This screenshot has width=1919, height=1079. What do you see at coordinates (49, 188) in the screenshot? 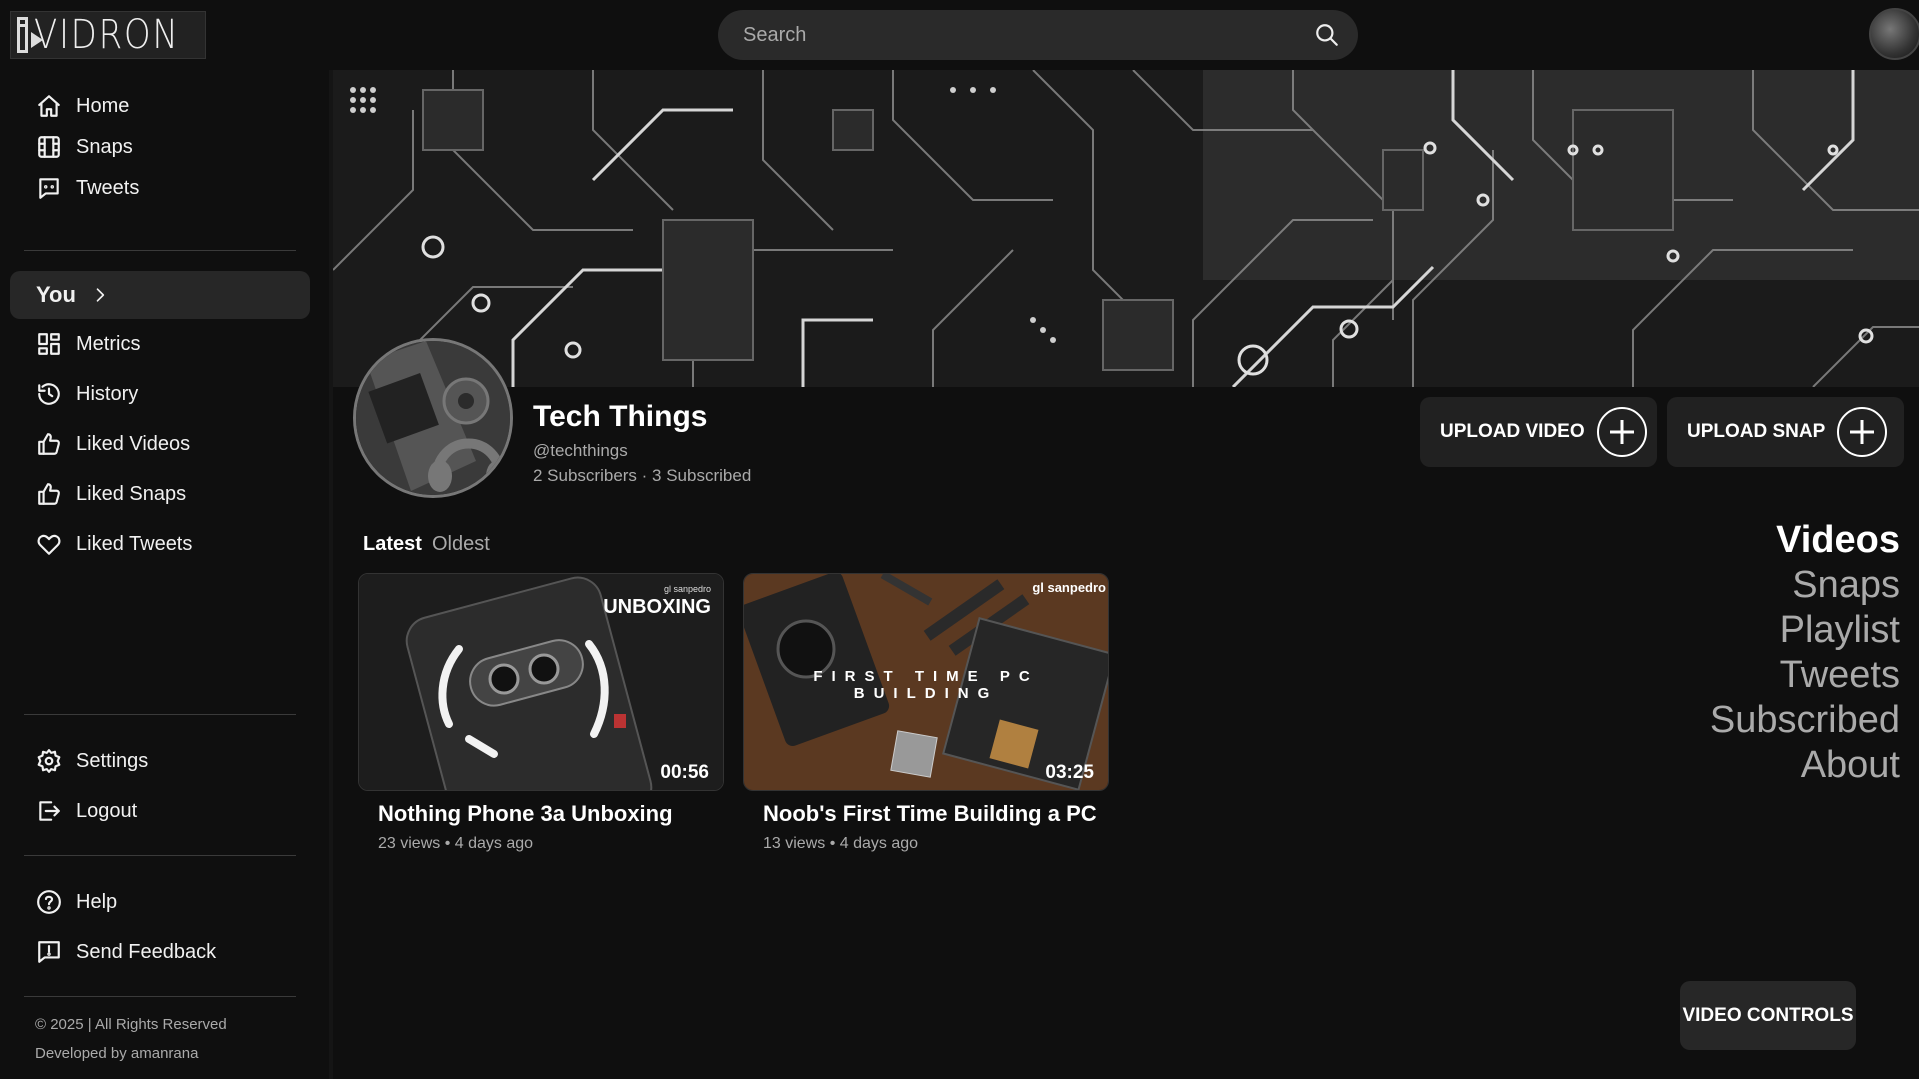
I see `chat-icon` at bounding box center [49, 188].